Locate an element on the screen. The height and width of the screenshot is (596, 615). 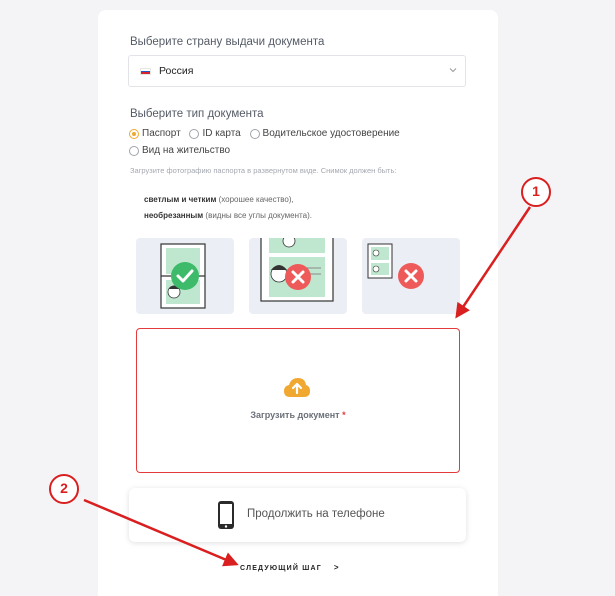
radio-label: Водительское удостоверение is located at coordinates (331, 133).